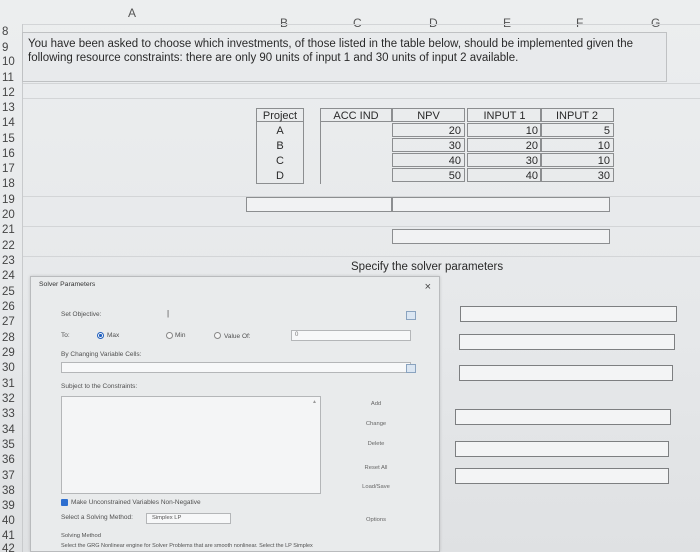 Image resolution: width=700 pixels, height=552 pixels. I want to click on row-number: 24, so click(13, 276).